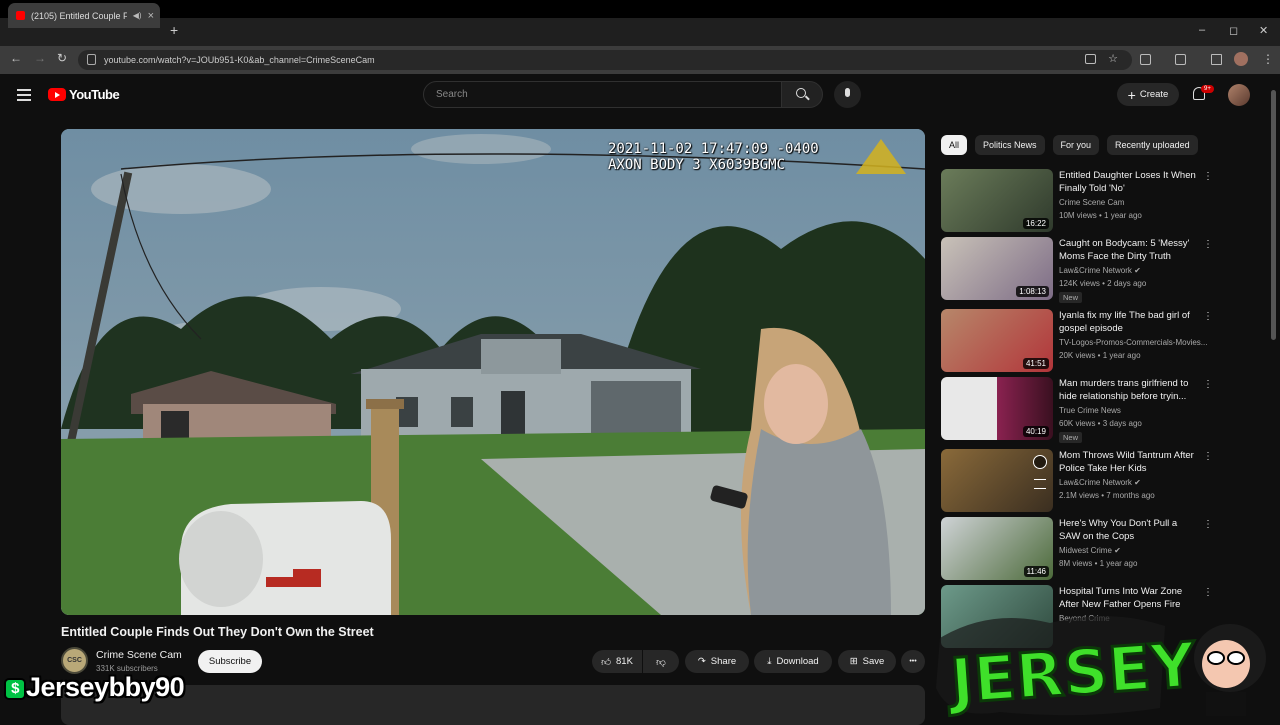  Describe the element at coordinates (997, 268) in the screenshot. I see `video-thumbnail: 1:08:13` at that location.